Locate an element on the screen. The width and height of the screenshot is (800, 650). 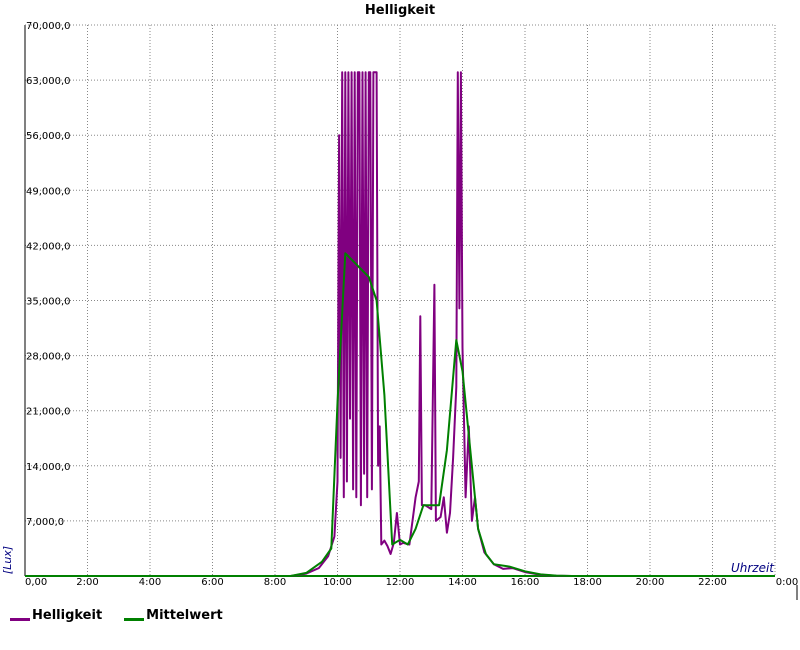
legend: Helligkeit Mittelwert is located at coordinates (116, 615).